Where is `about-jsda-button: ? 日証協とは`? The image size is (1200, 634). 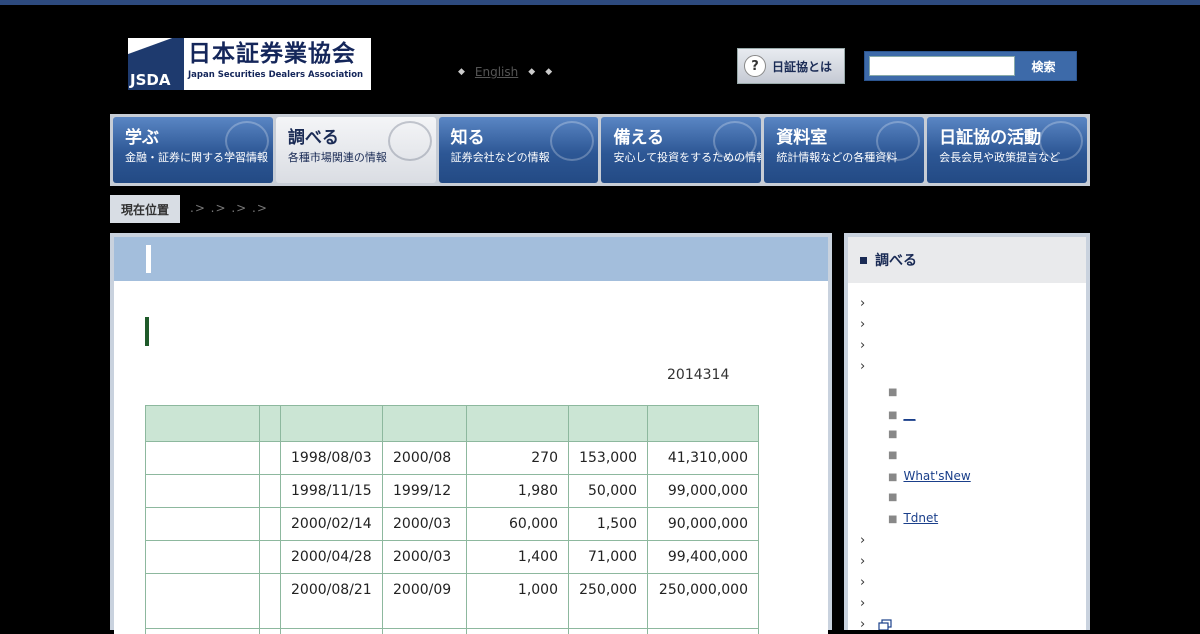
about-jsda-button: ? 日証協とは is located at coordinates (791, 66).